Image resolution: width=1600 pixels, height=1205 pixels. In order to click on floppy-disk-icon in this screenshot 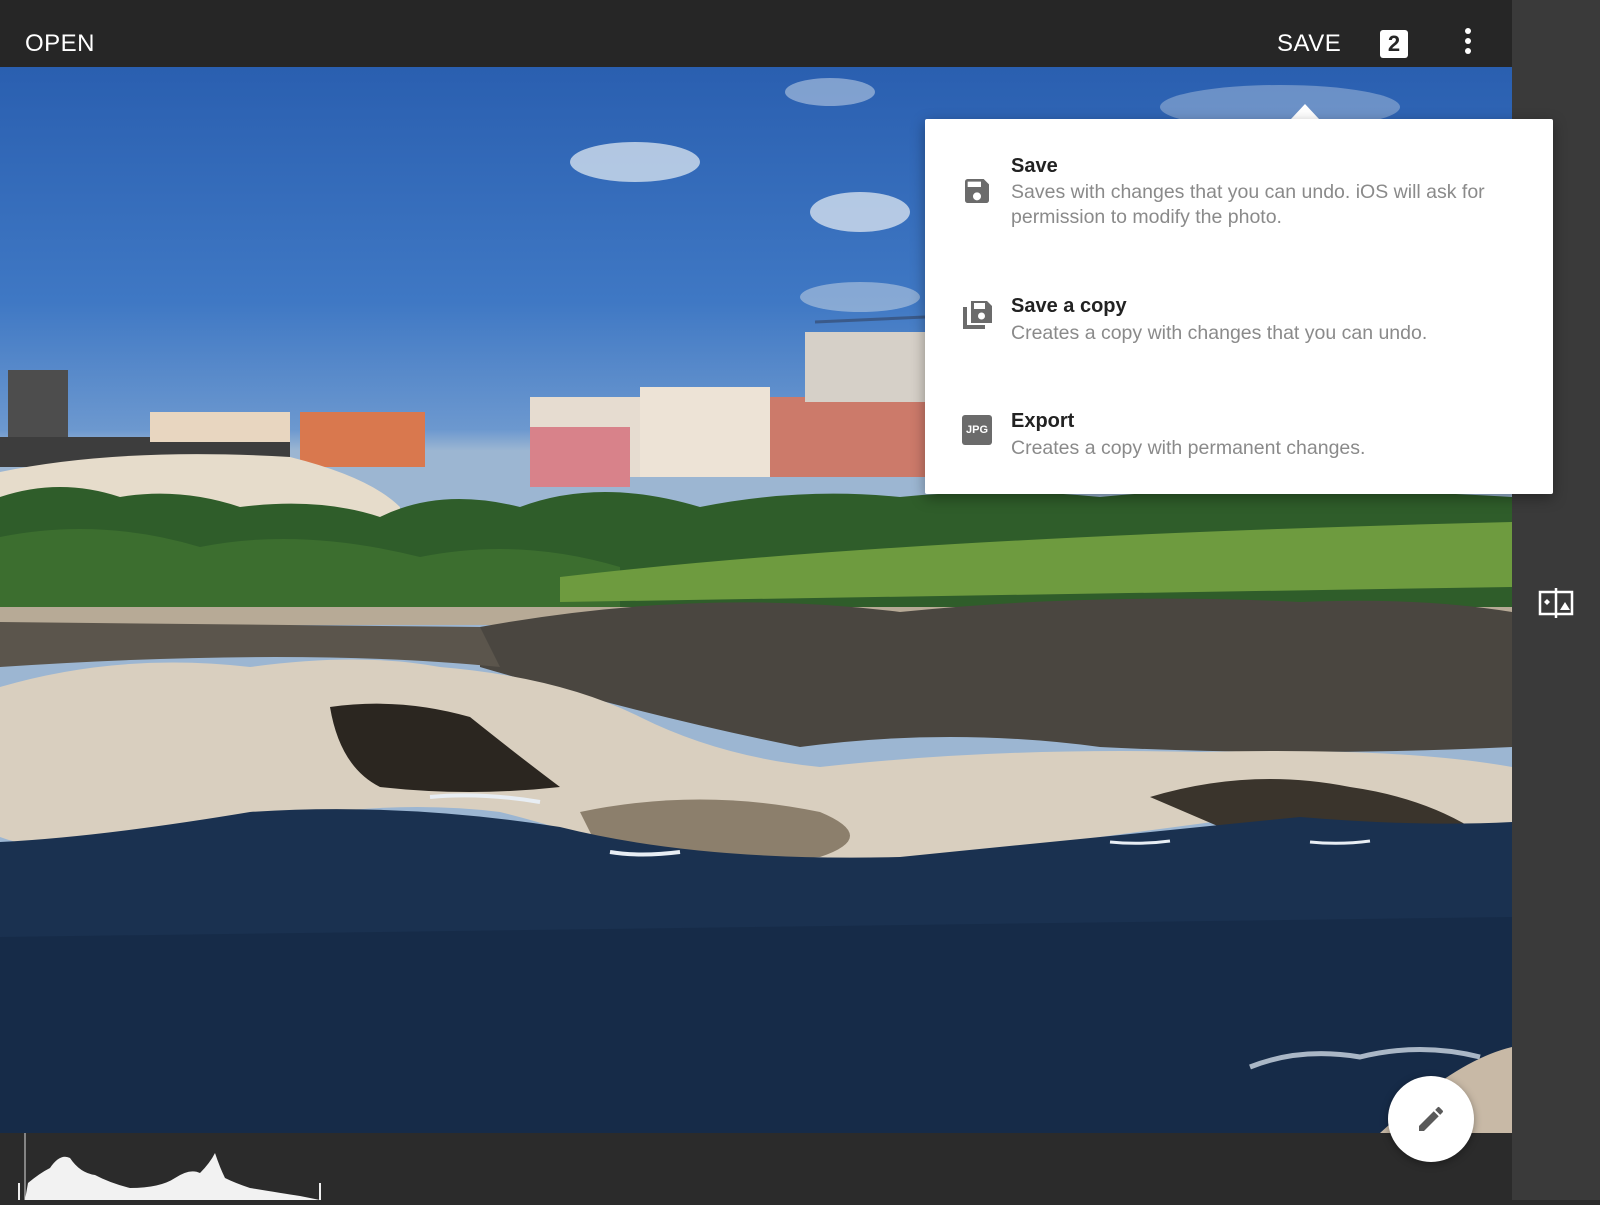, I will do `click(977, 191)`.